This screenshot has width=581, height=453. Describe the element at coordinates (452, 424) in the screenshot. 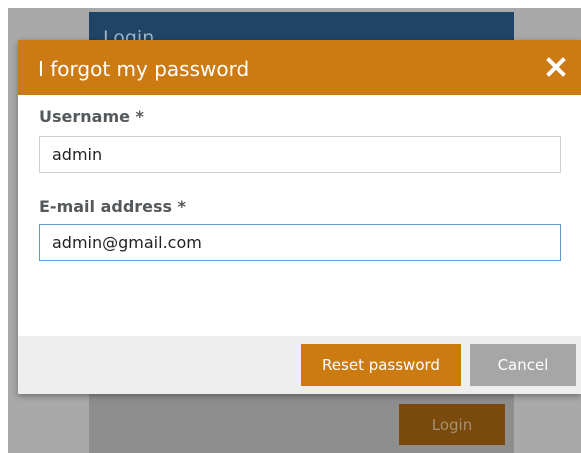

I see `login-button: Login` at that location.